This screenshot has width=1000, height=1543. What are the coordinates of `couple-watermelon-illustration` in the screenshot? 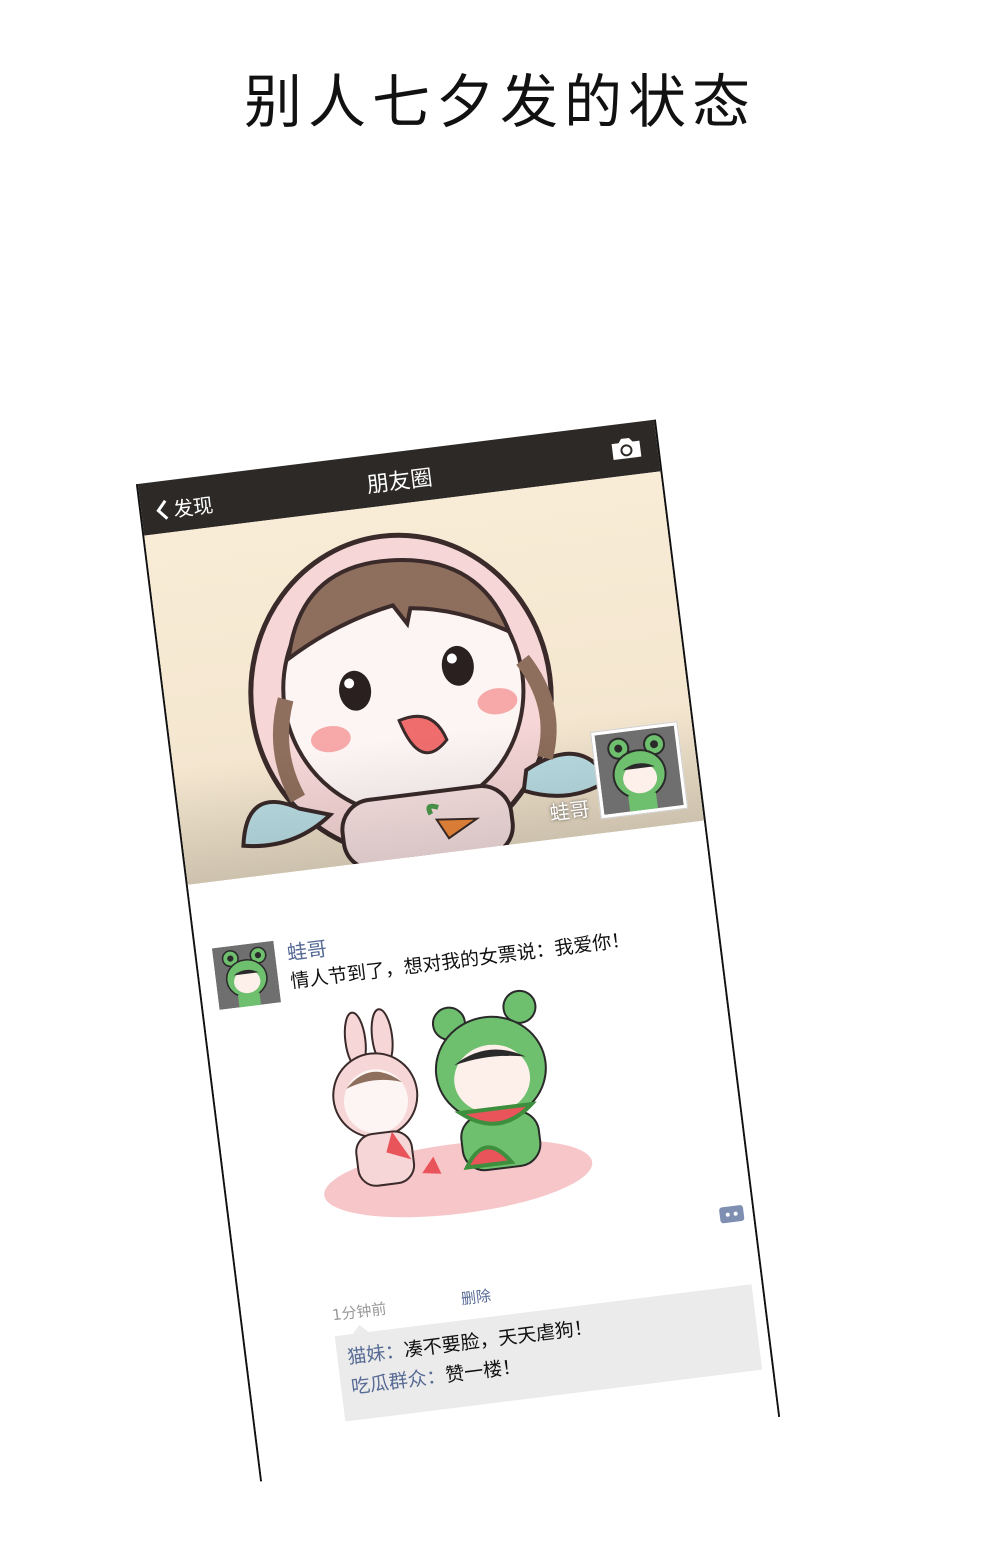 It's located at (458, 1103).